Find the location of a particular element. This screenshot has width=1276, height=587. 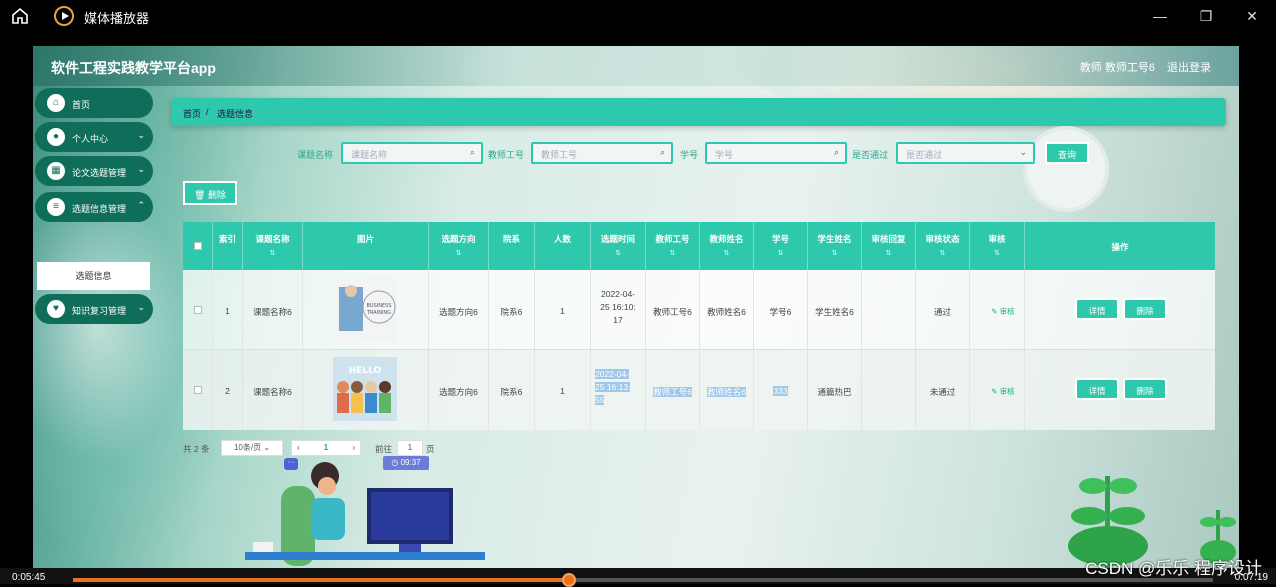

cell-student-no: 333 is located at coordinates (781, 390).